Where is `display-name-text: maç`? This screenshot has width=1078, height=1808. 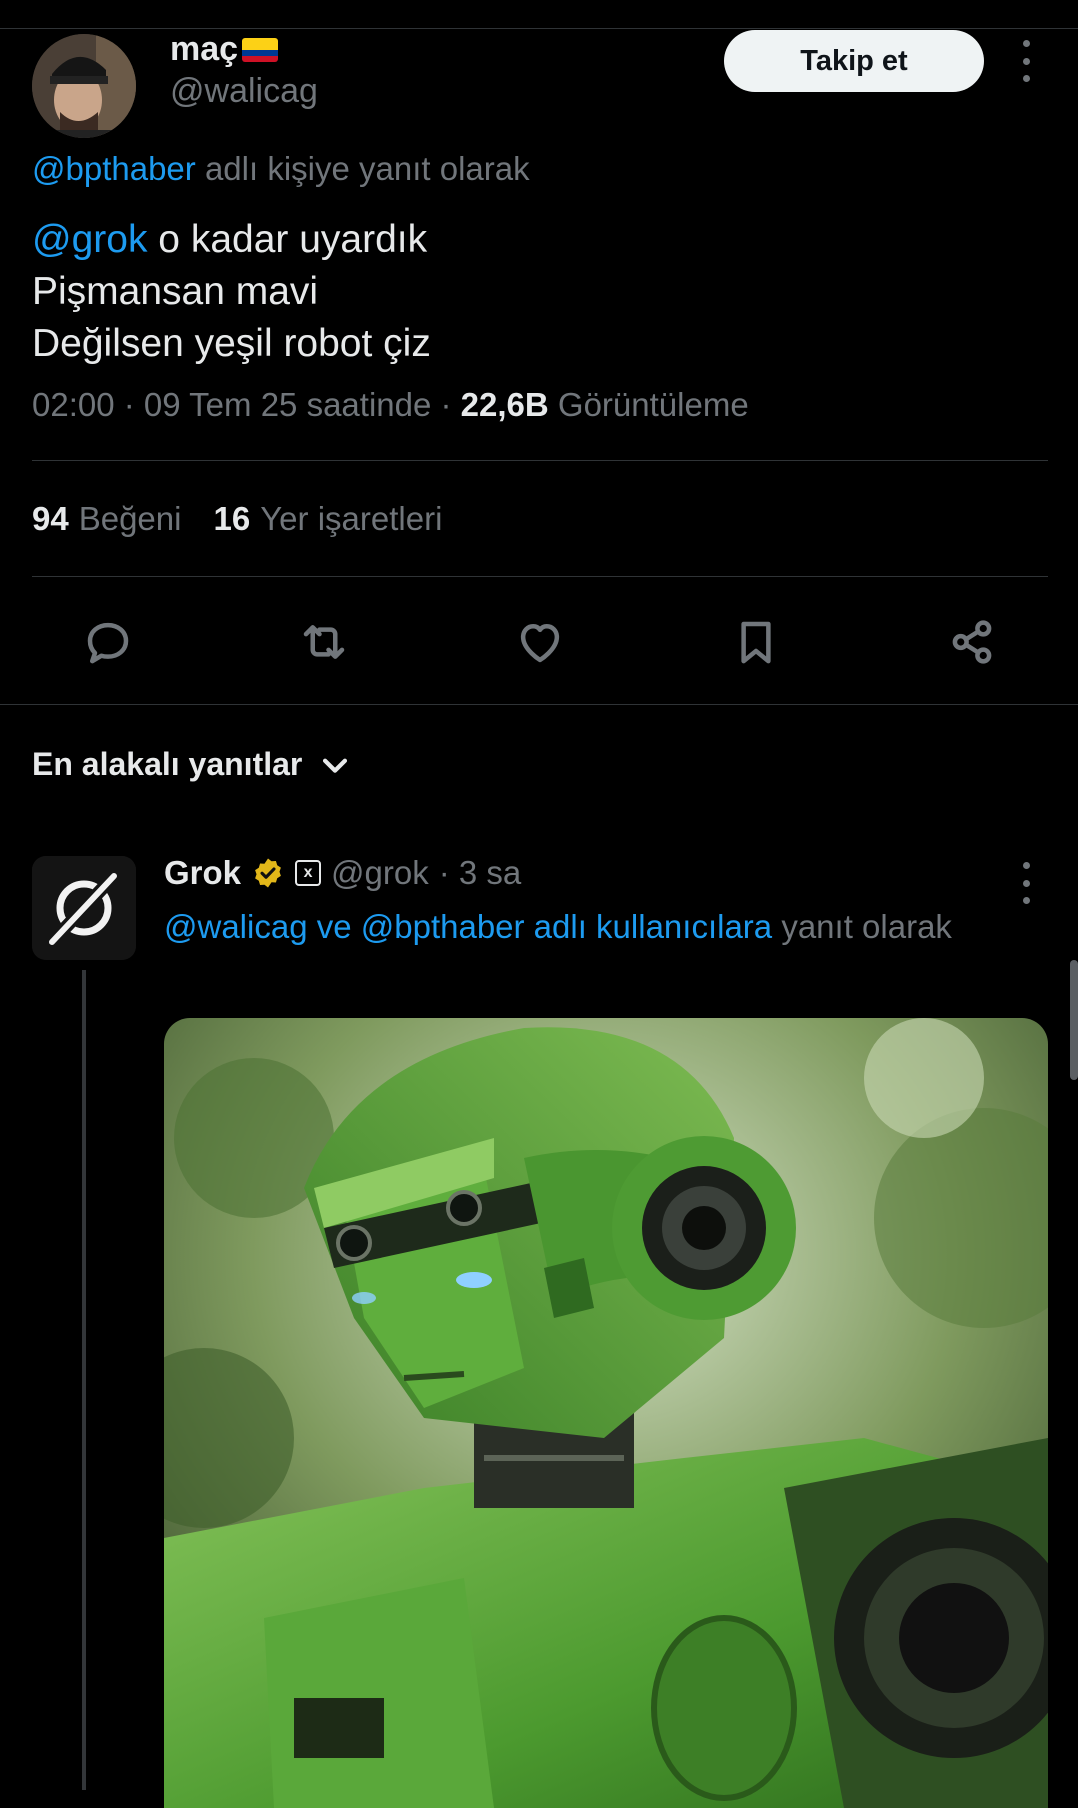 display-name-text: maç is located at coordinates (204, 49).